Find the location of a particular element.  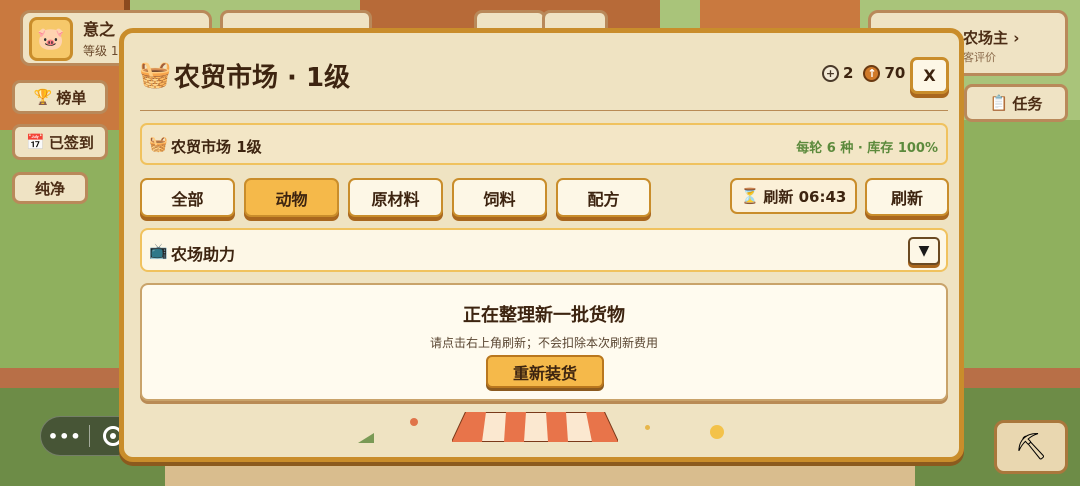

leaderboard-button: 🏆 榜单 is located at coordinates (60, 97).